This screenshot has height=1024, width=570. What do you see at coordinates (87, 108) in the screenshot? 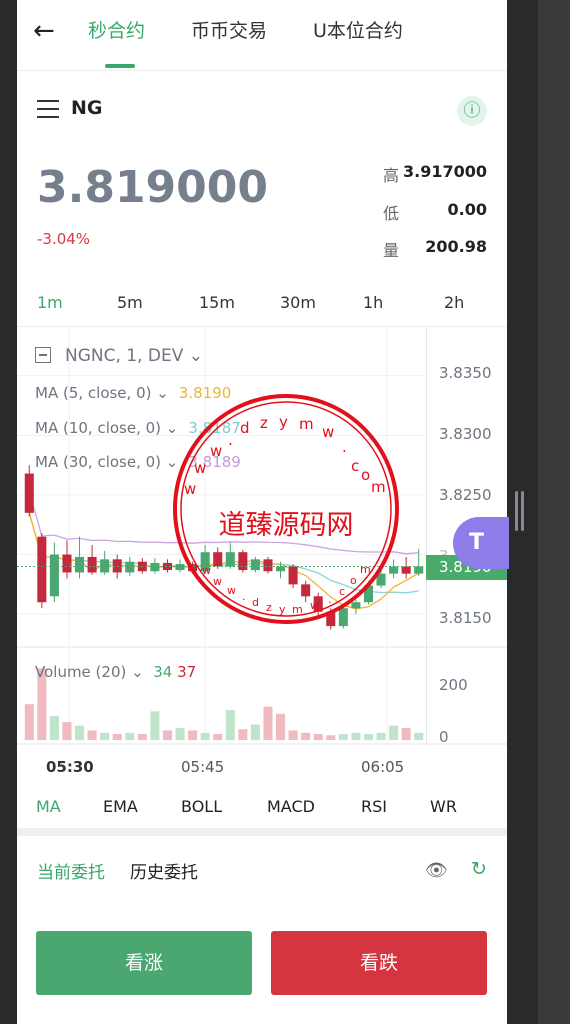
I see `symbol-name: NG` at bounding box center [87, 108].